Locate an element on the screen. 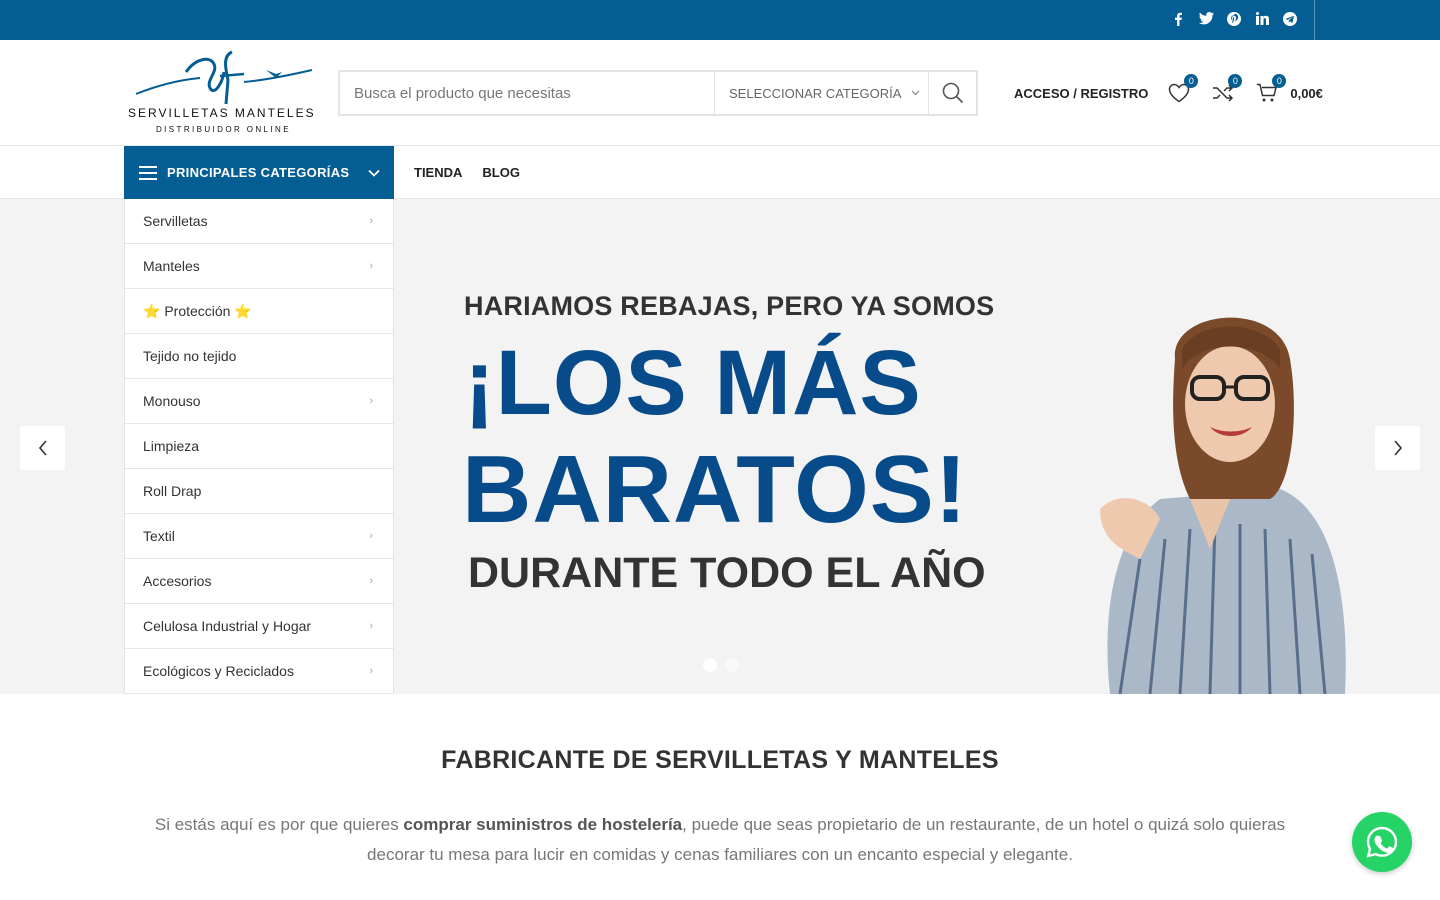 Image resolution: width=1440 pixels, height=900 pixels. category-item-servilletas: Servilletas › is located at coordinates (259, 221).